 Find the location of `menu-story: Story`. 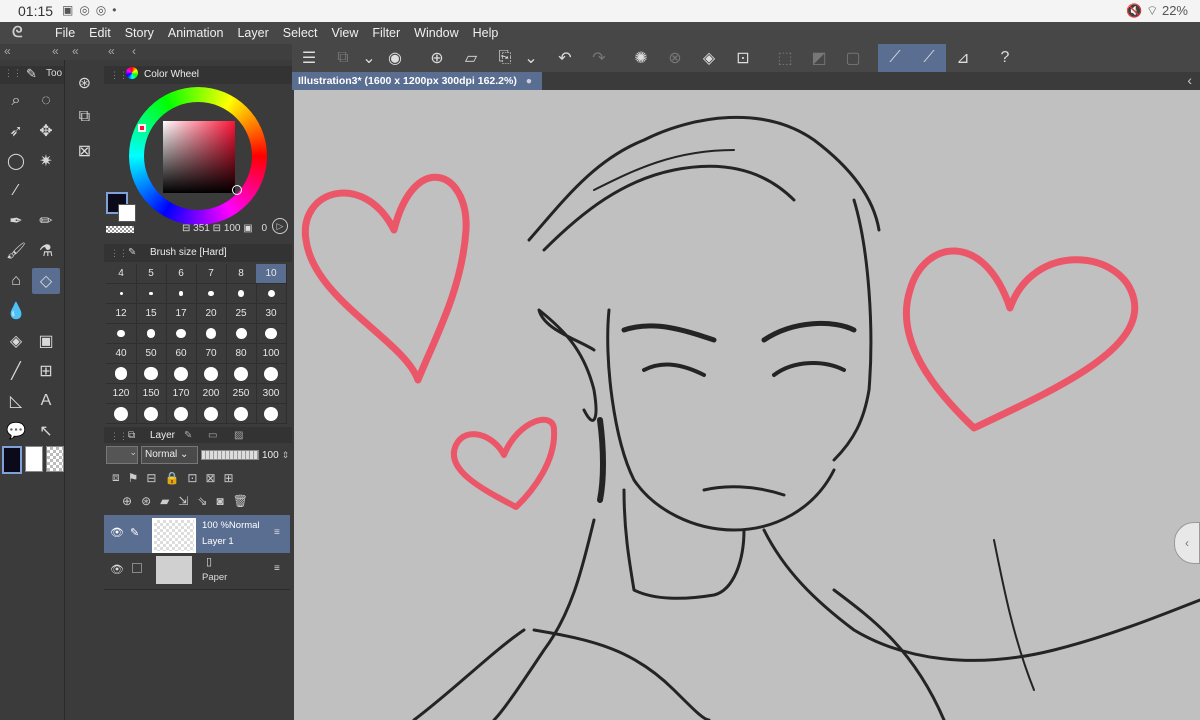

menu-story: Story is located at coordinates (139, 33).